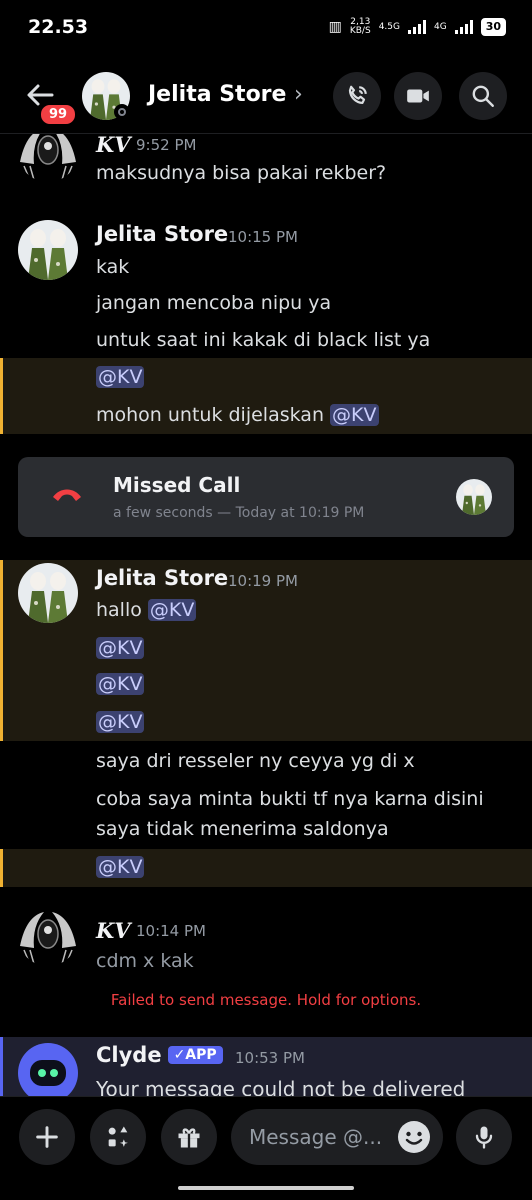 The width and height of the screenshot is (532, 1200). I want to click on message-text: cdm x kak, so click(145, 961).